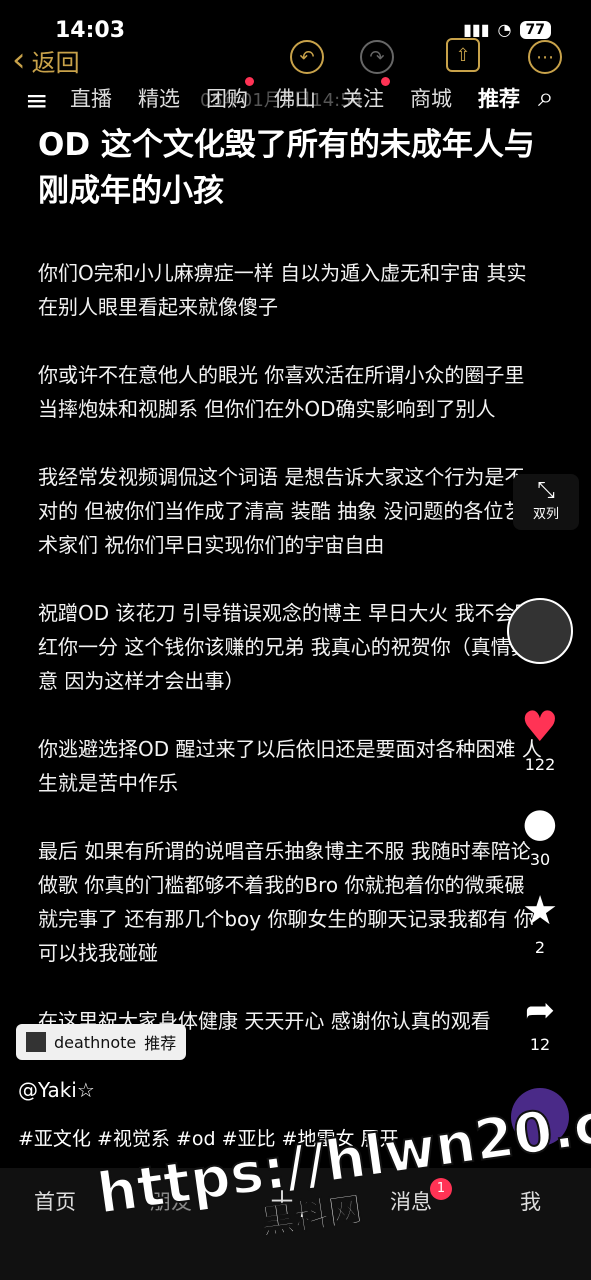 The height and width of the screenshot is (1280, 591). I want to click on author-avatar, so click(540, 631).